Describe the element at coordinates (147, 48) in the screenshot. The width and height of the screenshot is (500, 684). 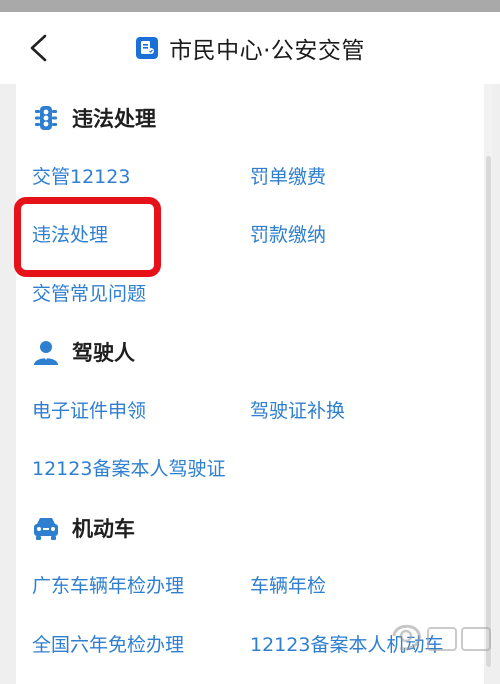
I see `citizen-center-app-icon` at that location.